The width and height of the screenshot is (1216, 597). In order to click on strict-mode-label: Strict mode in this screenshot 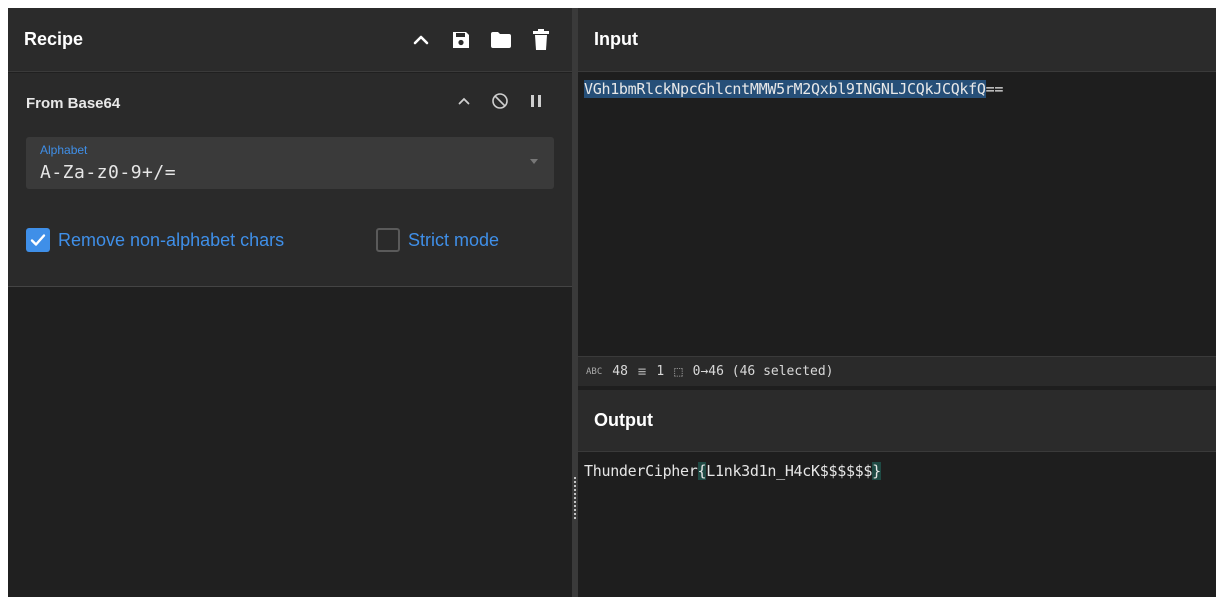, I will do `click(454, 239)`.